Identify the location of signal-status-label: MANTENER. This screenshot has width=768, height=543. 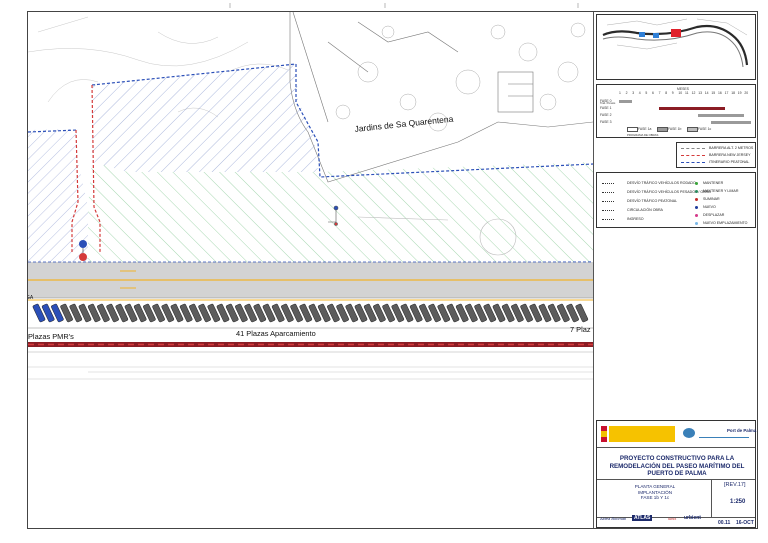
(713, 183).